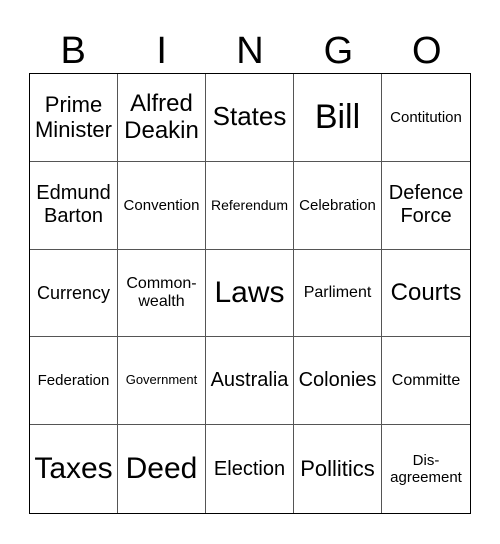 The height and width of the screenshot is (544, 500). What do you see at coordinates (427, 51) in the screenshot?
I see `header-letter-o: O` at bounding box center [427, 51].